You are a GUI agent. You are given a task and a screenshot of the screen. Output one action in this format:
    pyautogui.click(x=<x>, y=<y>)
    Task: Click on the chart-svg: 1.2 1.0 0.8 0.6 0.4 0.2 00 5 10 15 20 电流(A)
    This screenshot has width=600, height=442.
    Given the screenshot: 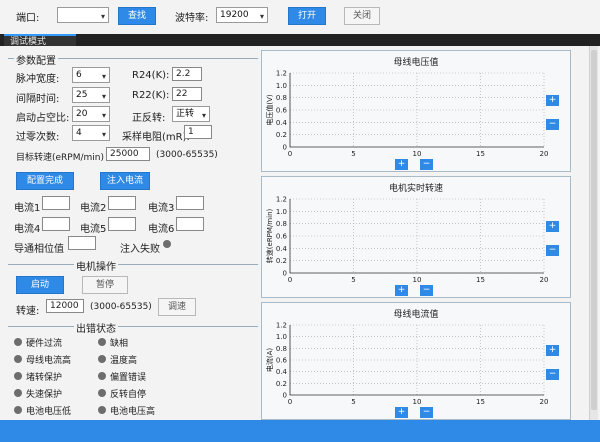 What is the action you would take?
    pyautogui.click(x=407, y=364)
    